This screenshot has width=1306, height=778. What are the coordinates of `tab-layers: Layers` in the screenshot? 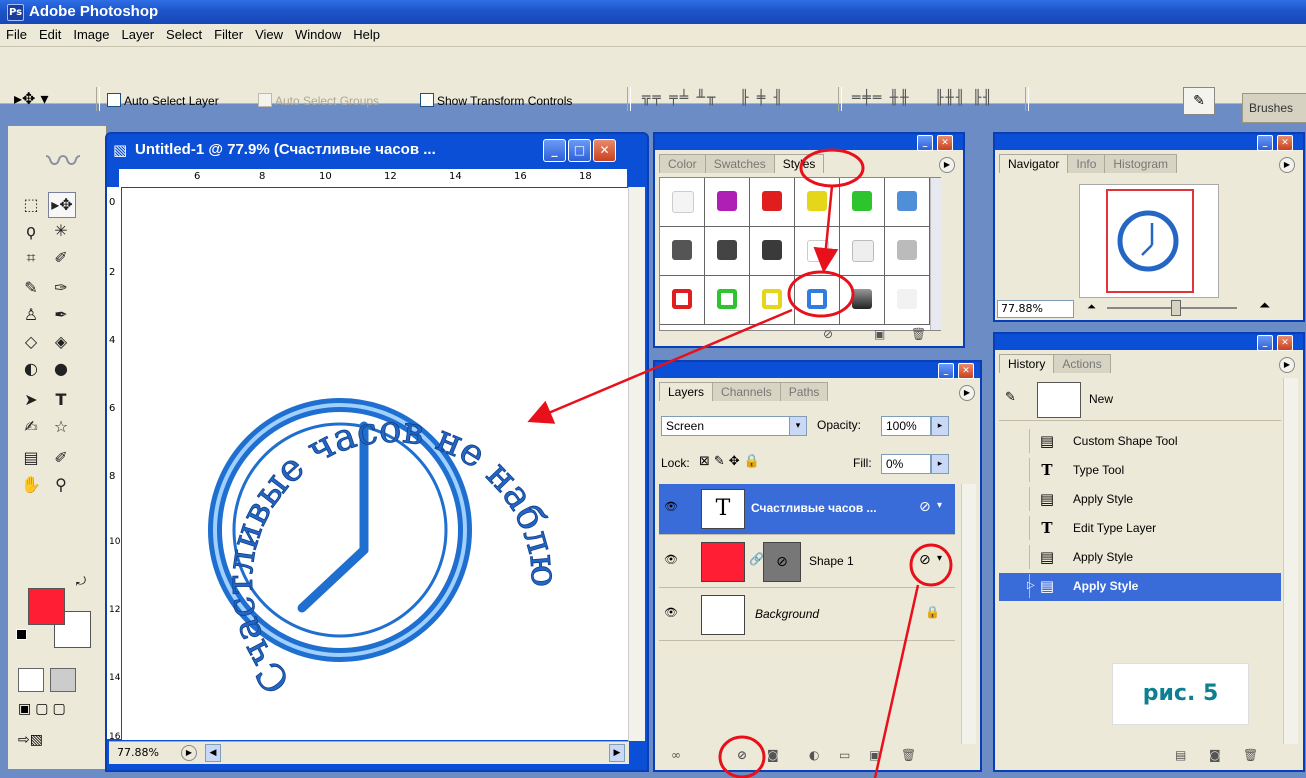 It's located at (686, 391).